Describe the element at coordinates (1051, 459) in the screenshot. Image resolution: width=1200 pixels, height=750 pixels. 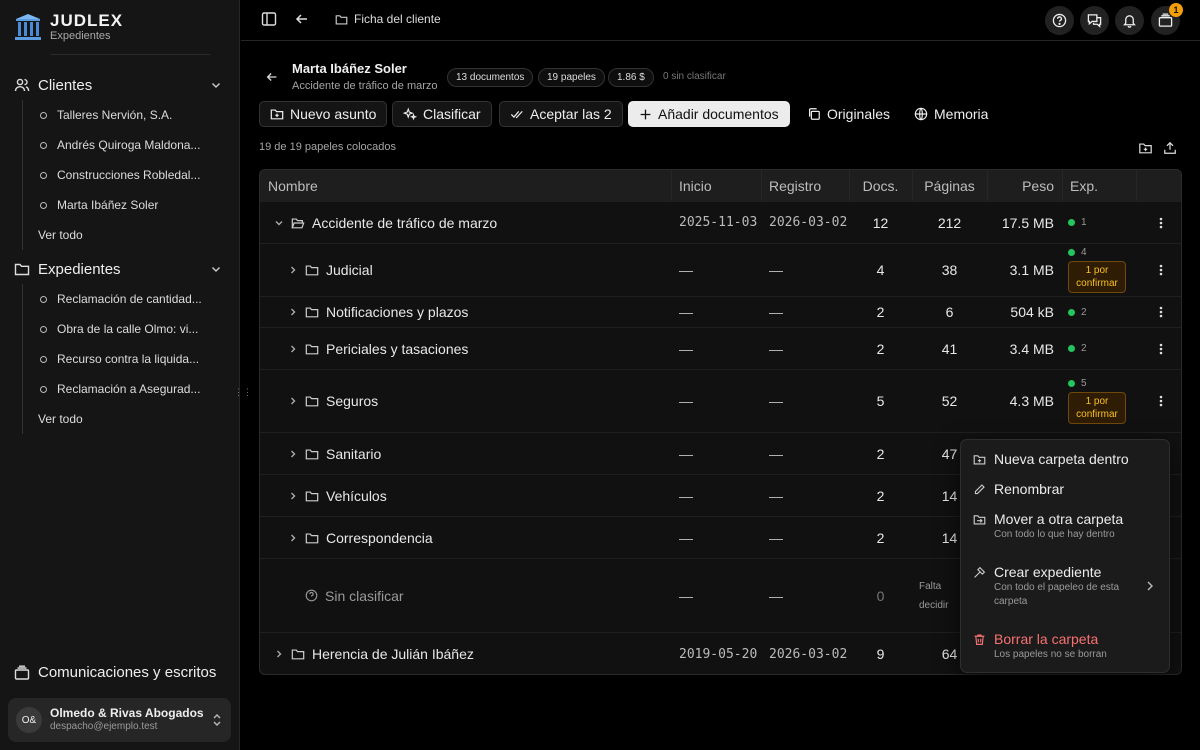
I see `menu-item-new-folder: Nueva carpeta dentro` at that location.